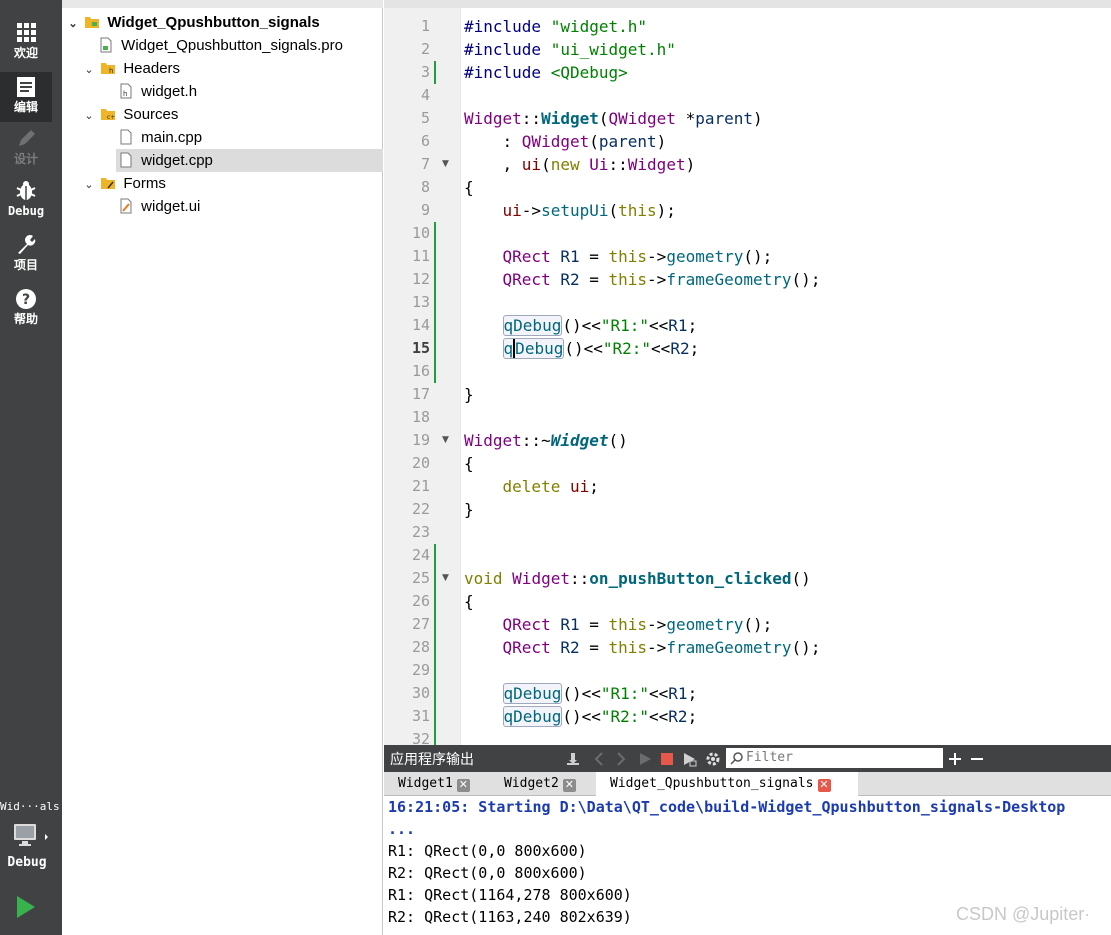 This screenshot has height=935, width=1111. Describe the element at coordinates (460, 376) in the screenshot. I see `fold-margin` at that location.